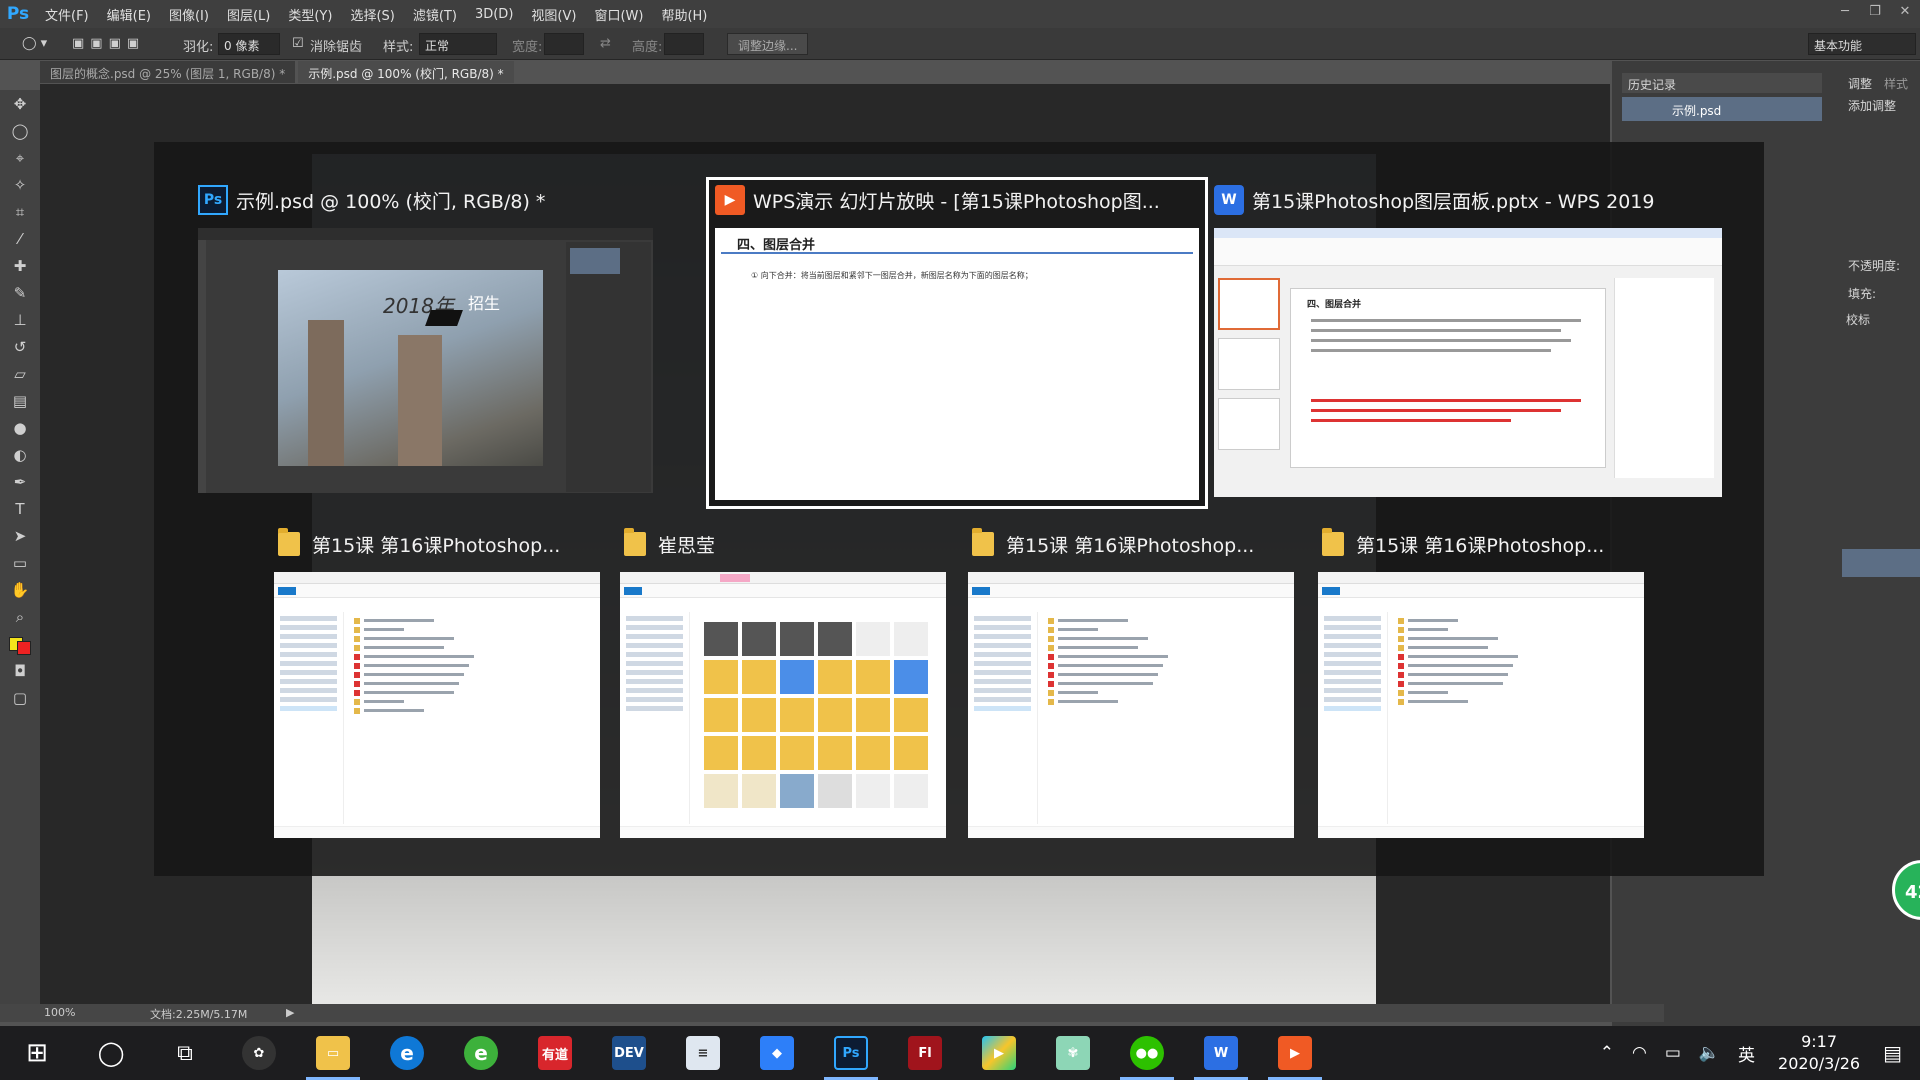 Image resolution: width=1920 pixels, height=1080 pixels. What do you see at coordinates (20, 319) in the screenshot?
I see `stamp-tool-icon: ⊥` at bounding box center [20, 319].